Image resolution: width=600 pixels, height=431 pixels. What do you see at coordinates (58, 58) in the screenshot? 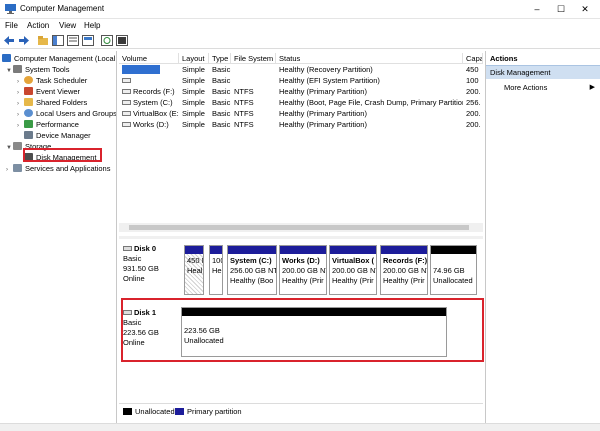
I see `tree-item-root: Computer Management (Local` at bounding box center [58, 58].